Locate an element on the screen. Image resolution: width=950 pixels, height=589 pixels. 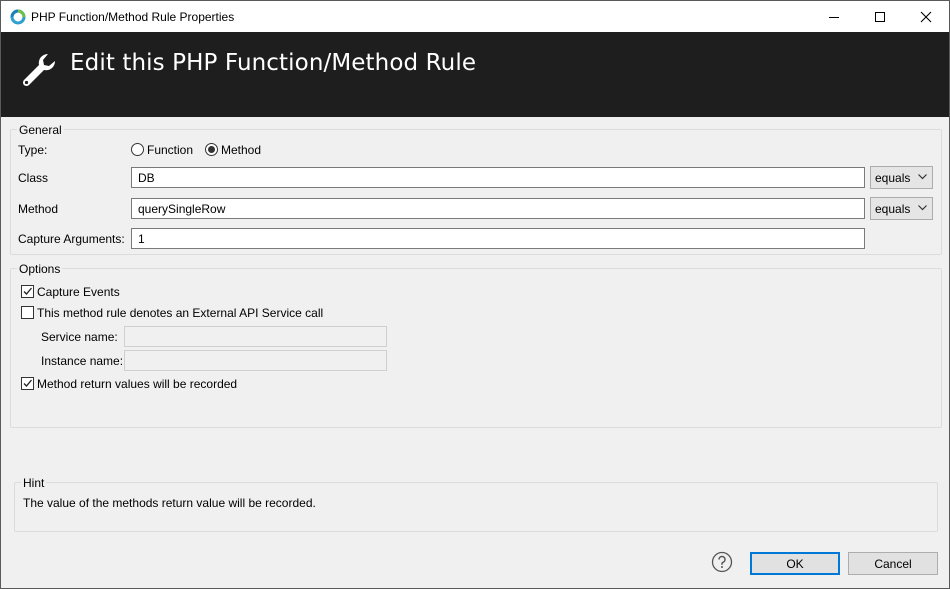
close-icon is located at coordinates (926, 16).